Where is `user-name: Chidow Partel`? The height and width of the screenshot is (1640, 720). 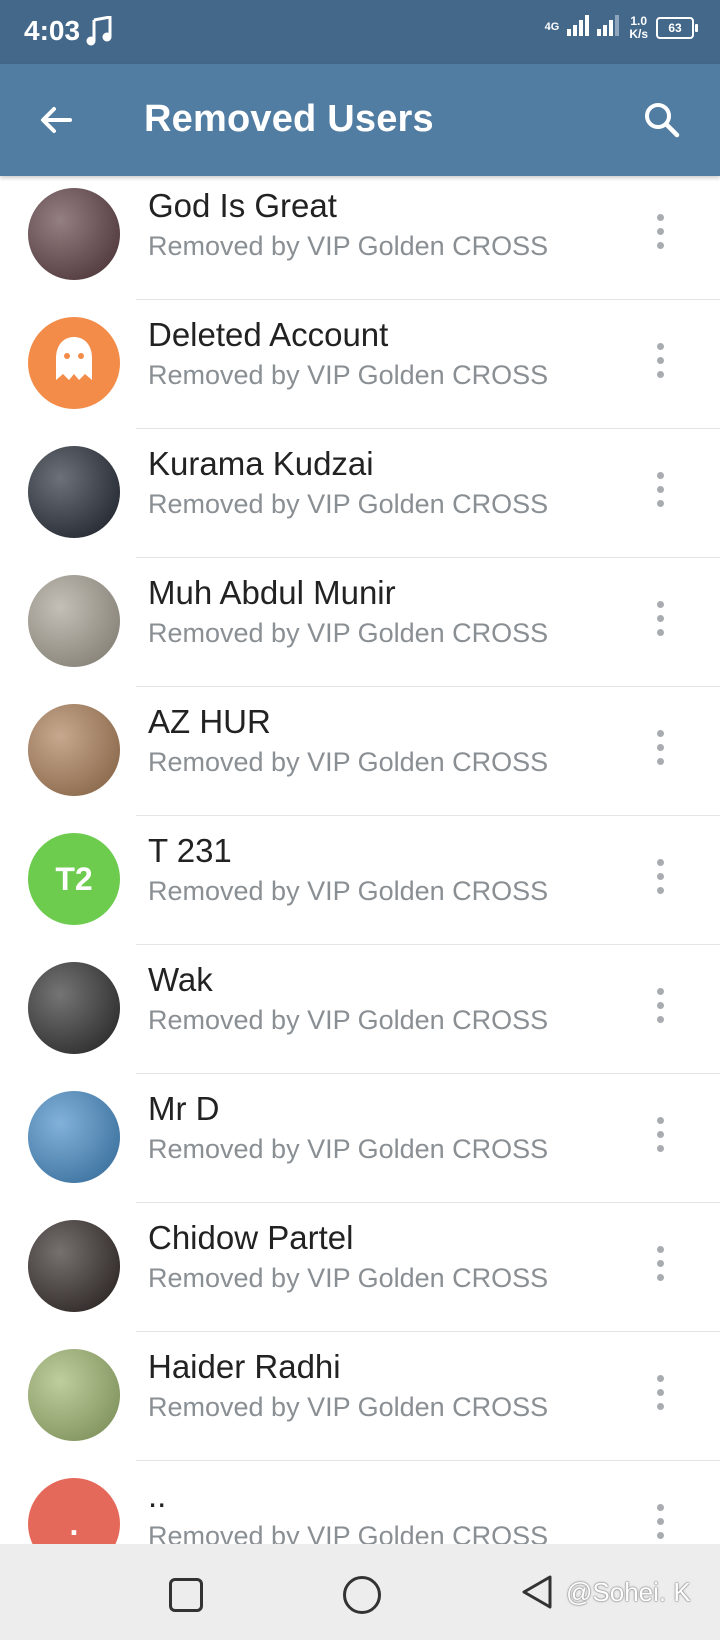 user-name: Chidow Partel is located at coordinates (251, 1237).